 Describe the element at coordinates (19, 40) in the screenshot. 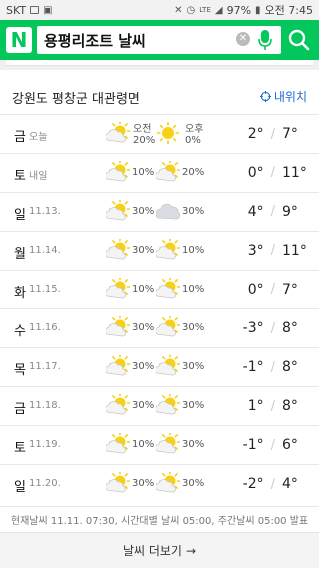

I see `naver-logo: N` at that location.